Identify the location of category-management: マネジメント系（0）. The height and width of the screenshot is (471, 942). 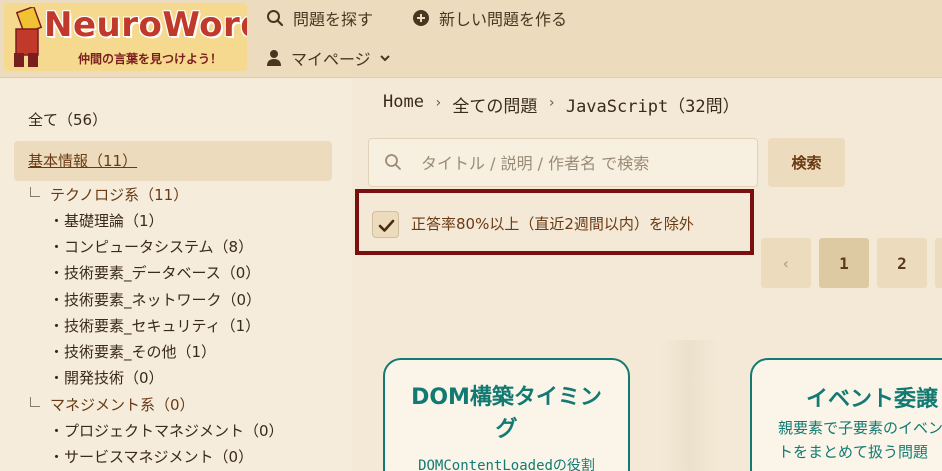
(112, 404).